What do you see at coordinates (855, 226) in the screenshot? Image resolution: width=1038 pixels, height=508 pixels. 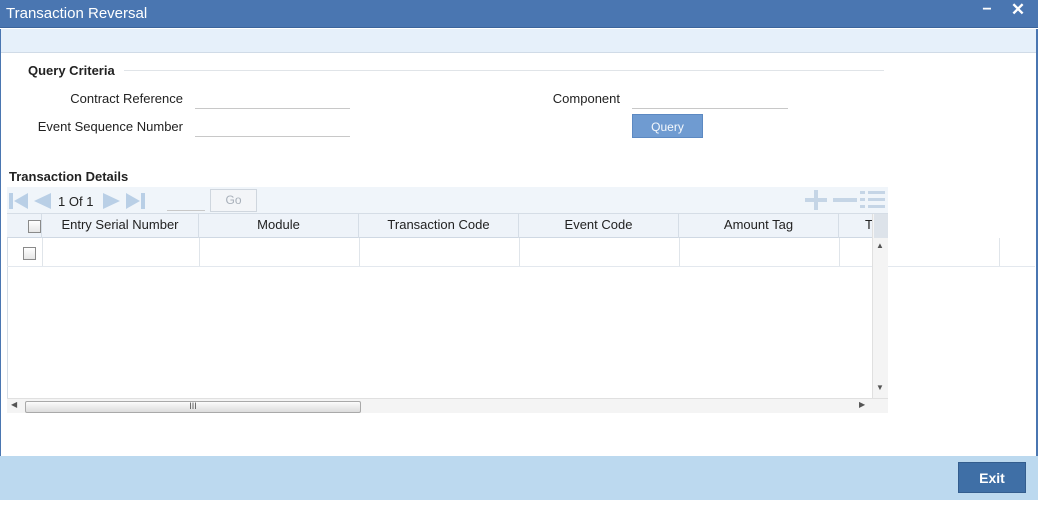 I see `column-header-truncated: T` at bounding box center [855, 226].